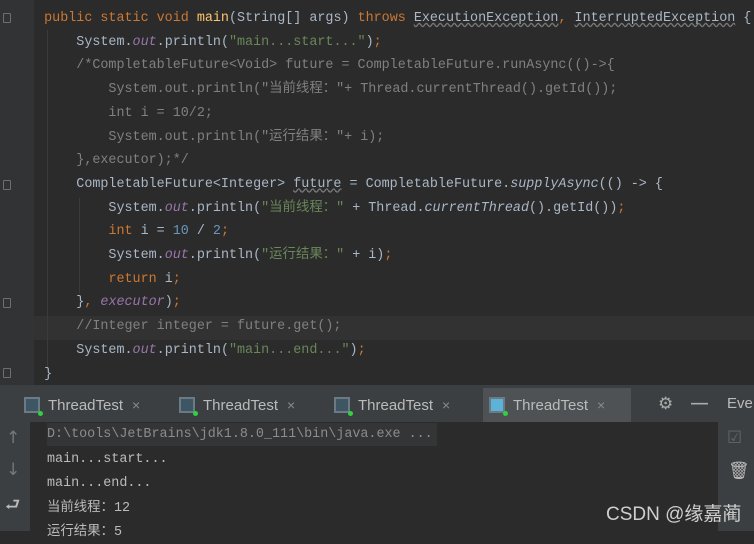 This screenshot has width=754, height=544. What do you see at coordinates (303, 255) in the screenshot?
I see `code-token: "运行结果："` at bounding box center [303, 255].